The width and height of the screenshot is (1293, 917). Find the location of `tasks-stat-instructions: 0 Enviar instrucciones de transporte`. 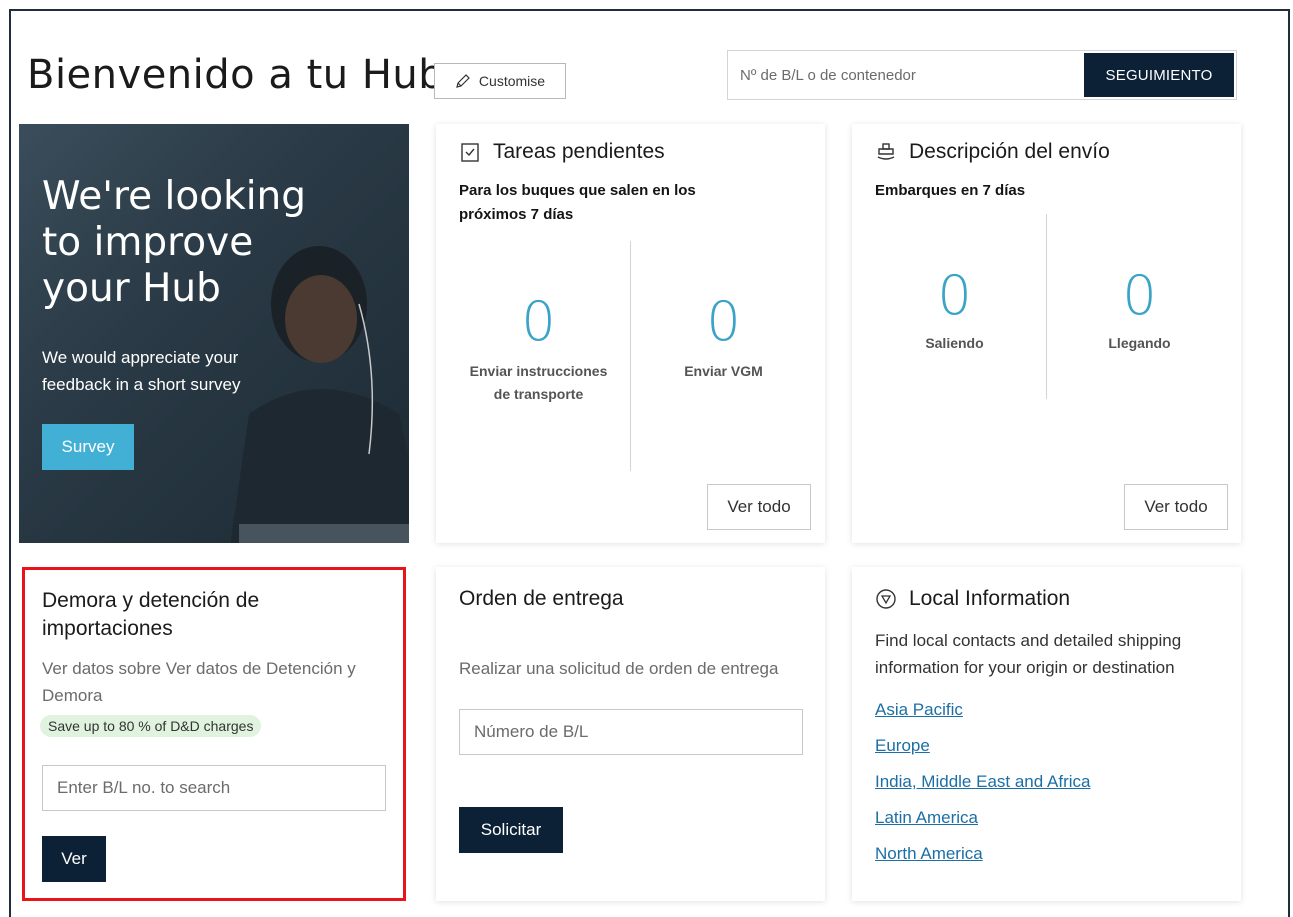

tasks-stat-instructions: 0 Enviar instrucciones de transporte is located at coordinates (538, 349).